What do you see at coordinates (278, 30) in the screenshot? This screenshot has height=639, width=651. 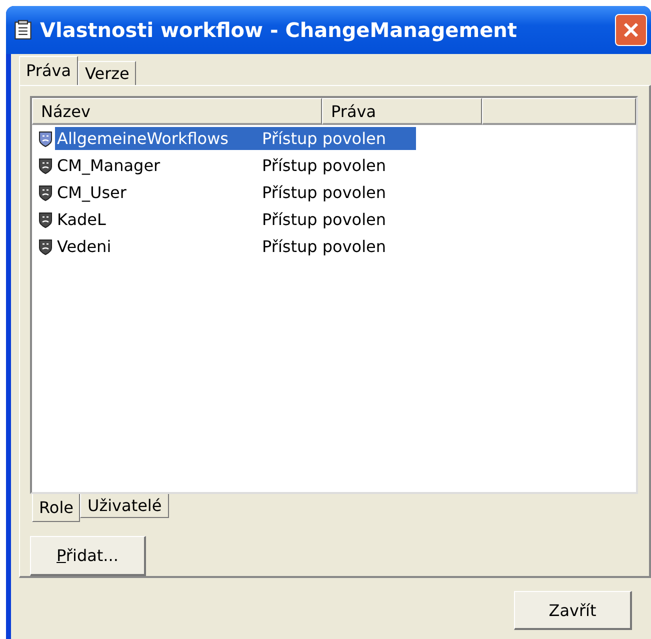 I see `window-title: Vlastnosti workflow - ChangeManagement` at bounding box center [278, 30].